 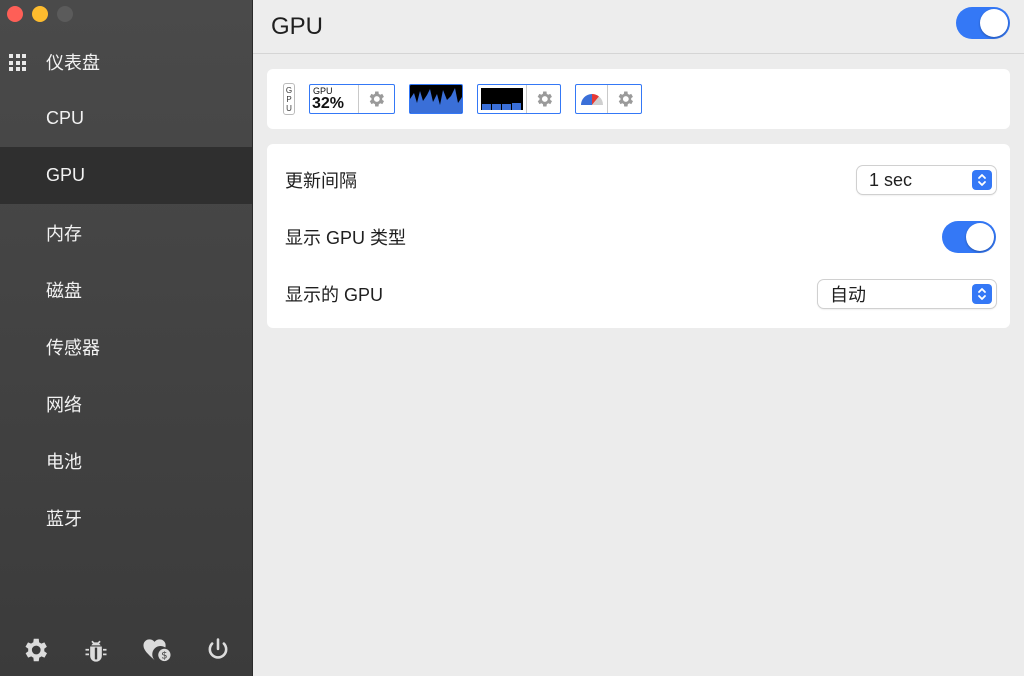 I want to click on sidebar-item-label: CPU, so click(x=65, y=118).